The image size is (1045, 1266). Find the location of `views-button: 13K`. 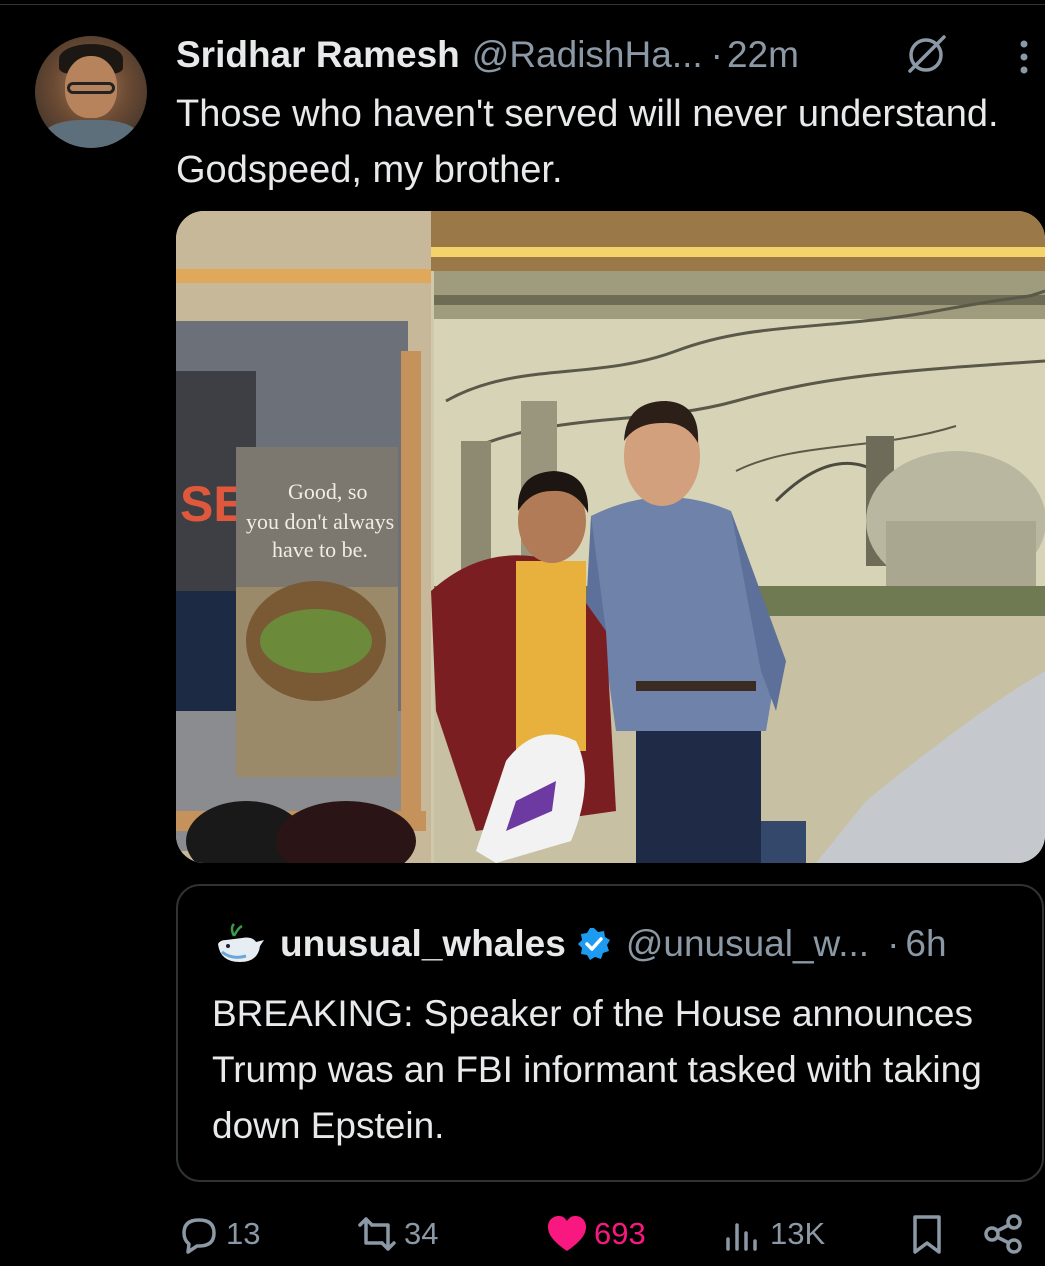

views-button: 13K is located at coordinates (772, 1234).